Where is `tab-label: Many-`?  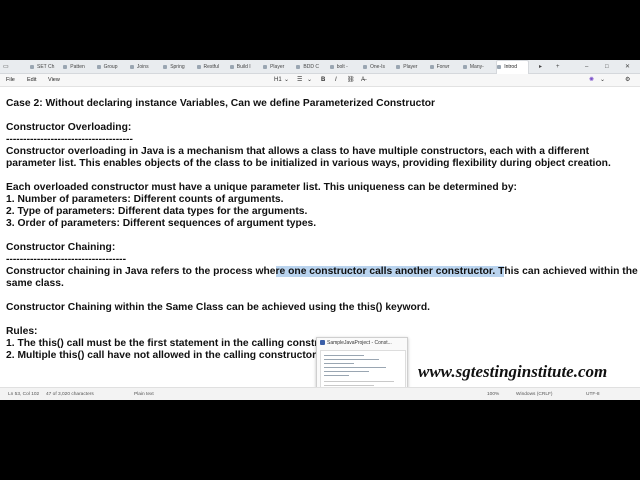
tab-label: Many- is located at coordinates (476, 67).